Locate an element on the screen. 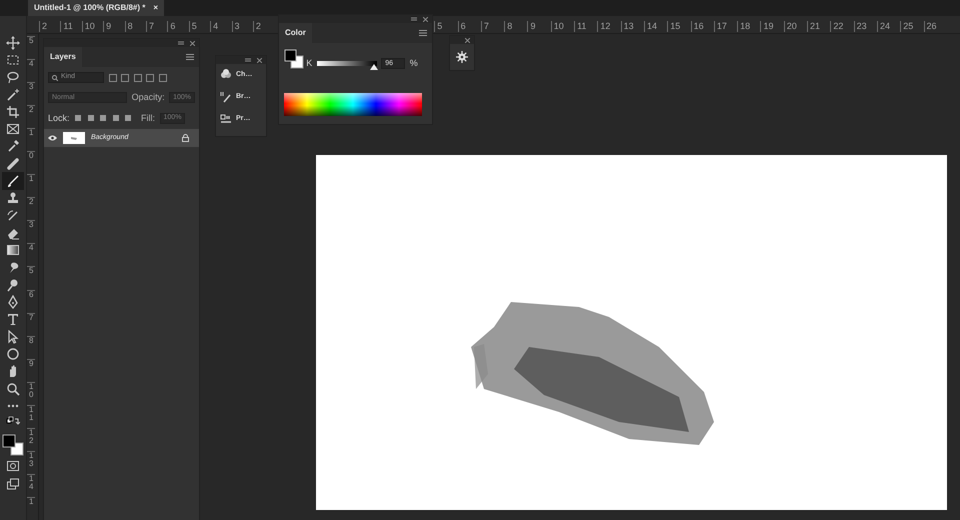 This screenshot has height=520, width=960. document-title: Untitled-1 @ 100% (RGB/8#) * is located at coordinates (90, 8).